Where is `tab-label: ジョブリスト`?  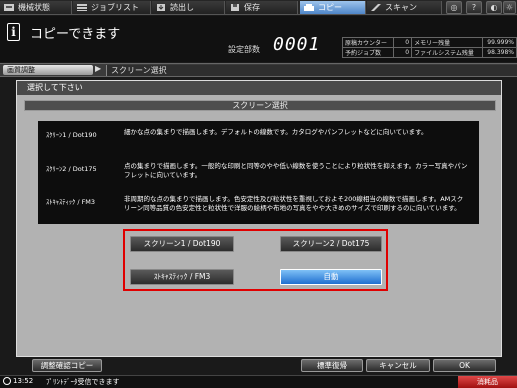 tab-label: ジョブリスト is located at coordinates (115, 7).